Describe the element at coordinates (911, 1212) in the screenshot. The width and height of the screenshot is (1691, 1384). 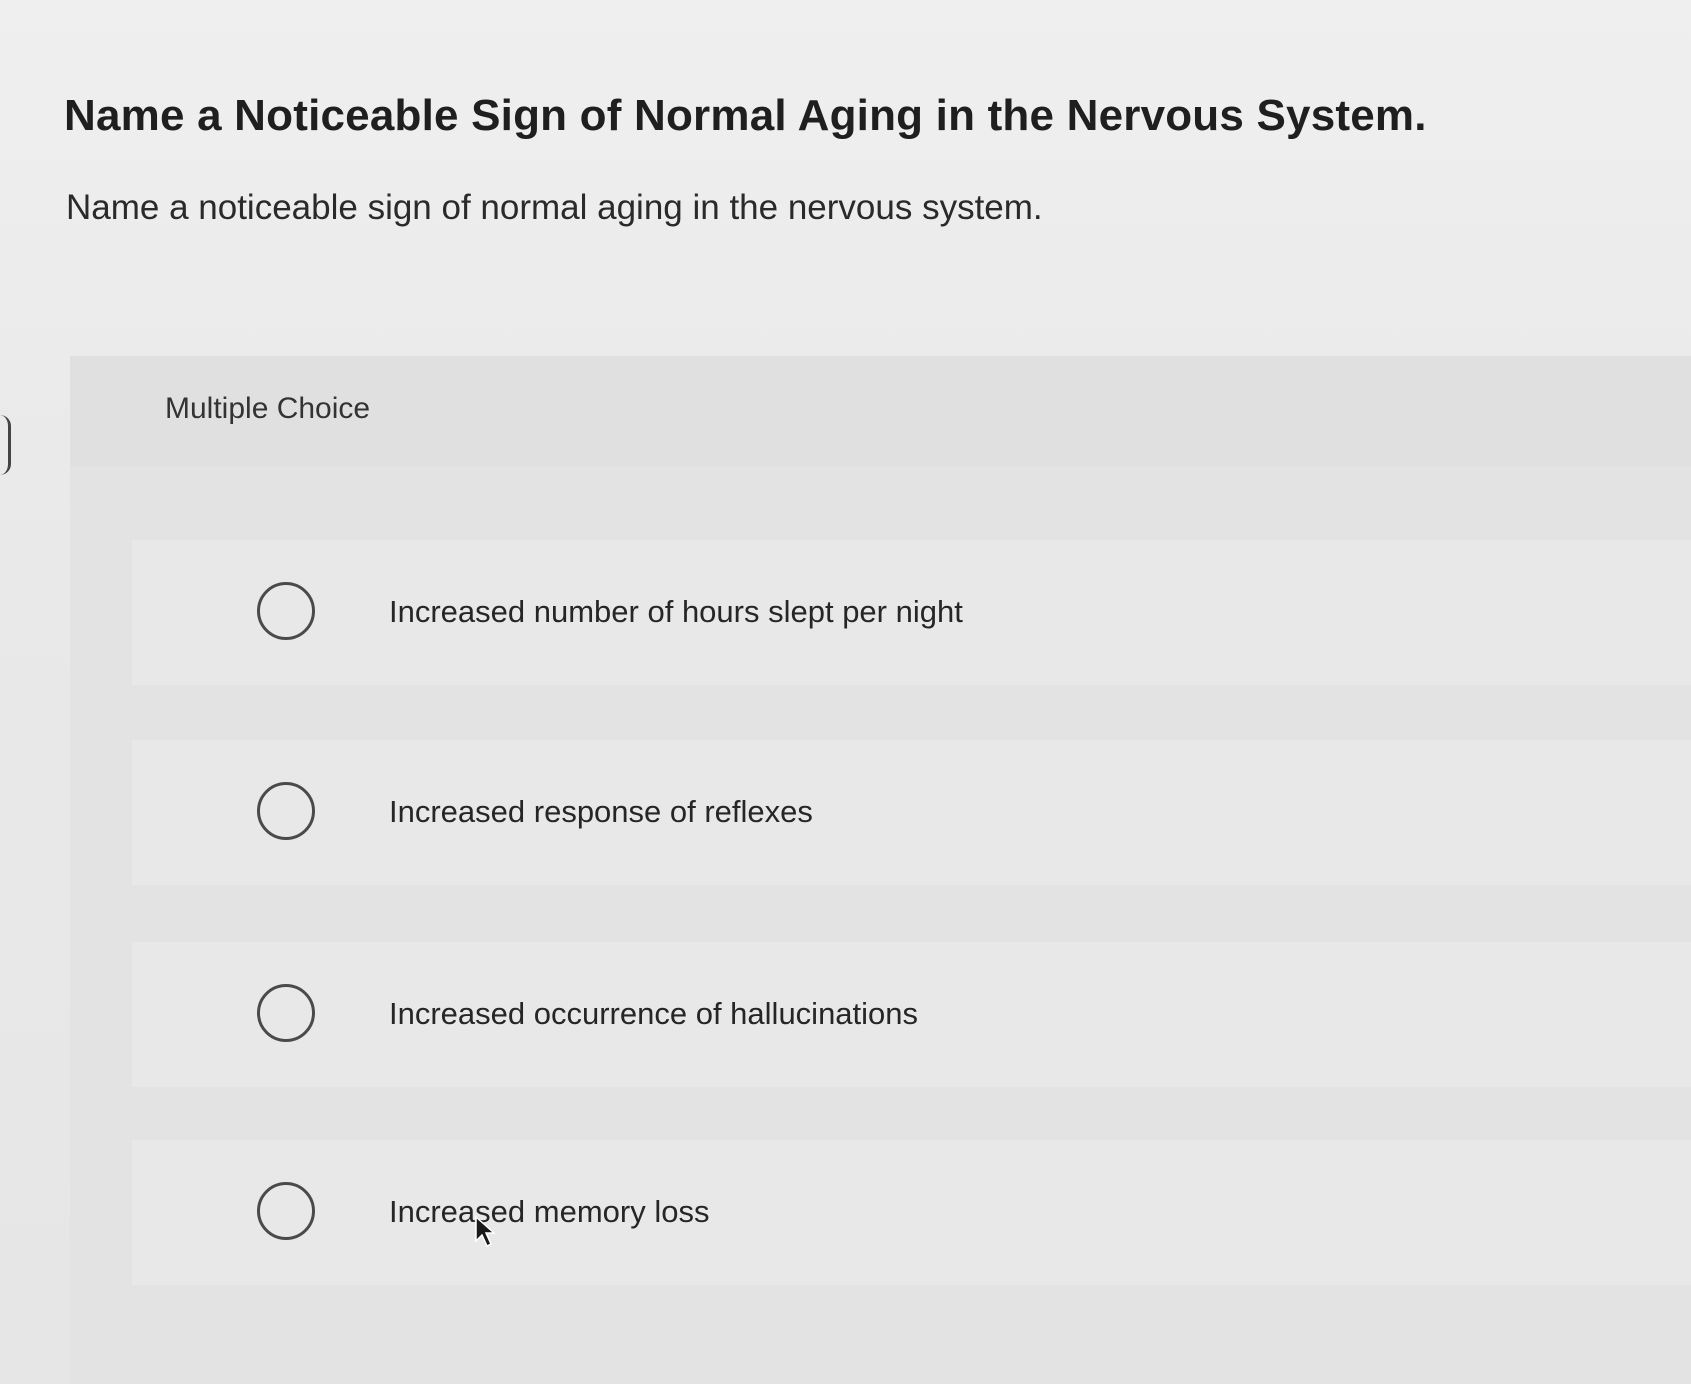
I see `answer-option-4: Increased memory loss` at that location.